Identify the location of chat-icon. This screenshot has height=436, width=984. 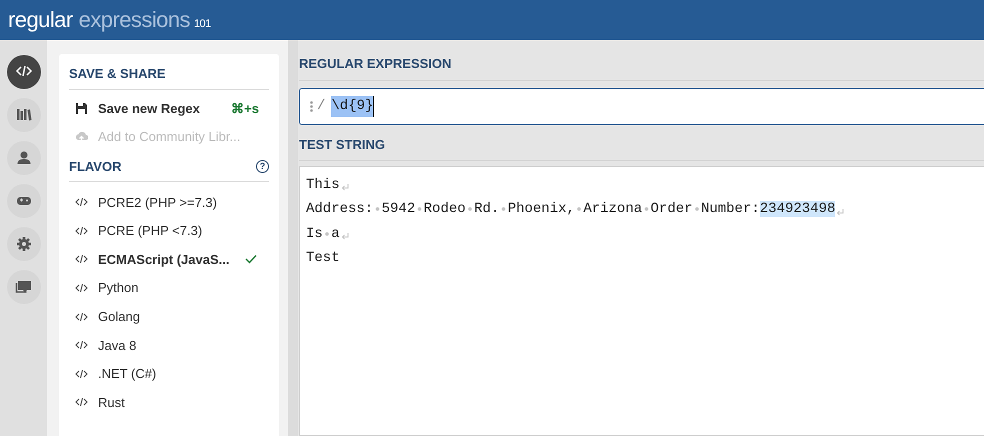
(23, 287).